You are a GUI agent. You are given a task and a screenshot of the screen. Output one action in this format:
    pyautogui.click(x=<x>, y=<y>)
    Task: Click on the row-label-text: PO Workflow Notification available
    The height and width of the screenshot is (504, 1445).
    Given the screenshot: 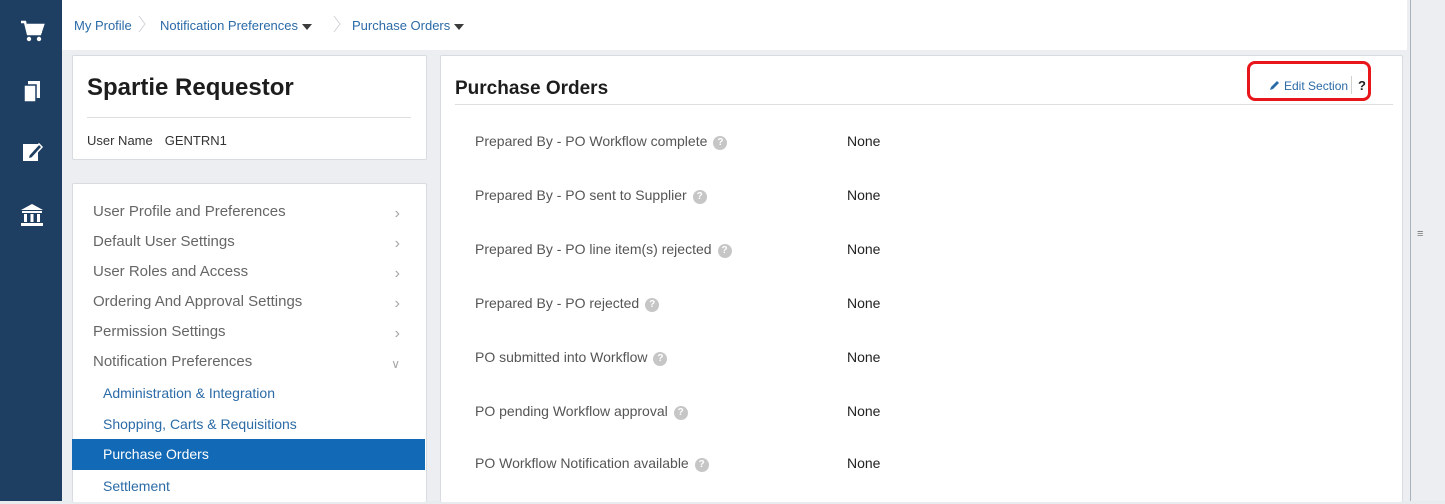 What is the action you would take?
    pyautogui.click(x=582, y=463)
    